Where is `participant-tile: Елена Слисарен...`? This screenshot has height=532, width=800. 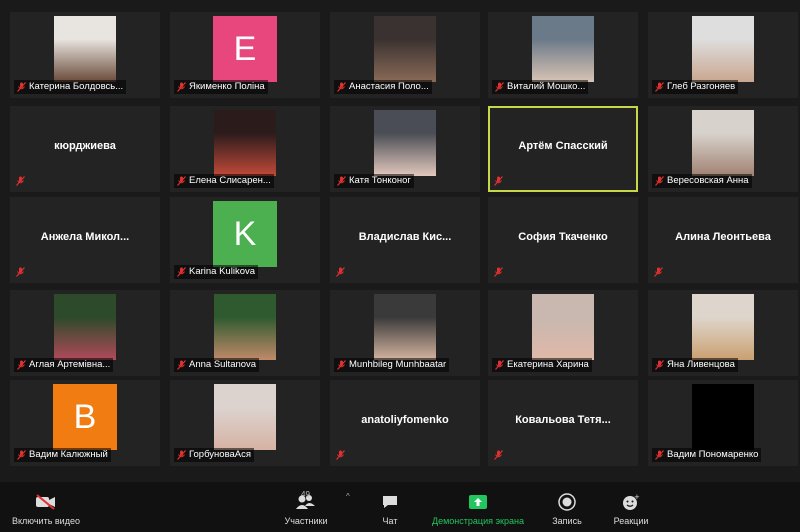 participant-tile: Елена Слисарен... is located at coordinates (245, 149).